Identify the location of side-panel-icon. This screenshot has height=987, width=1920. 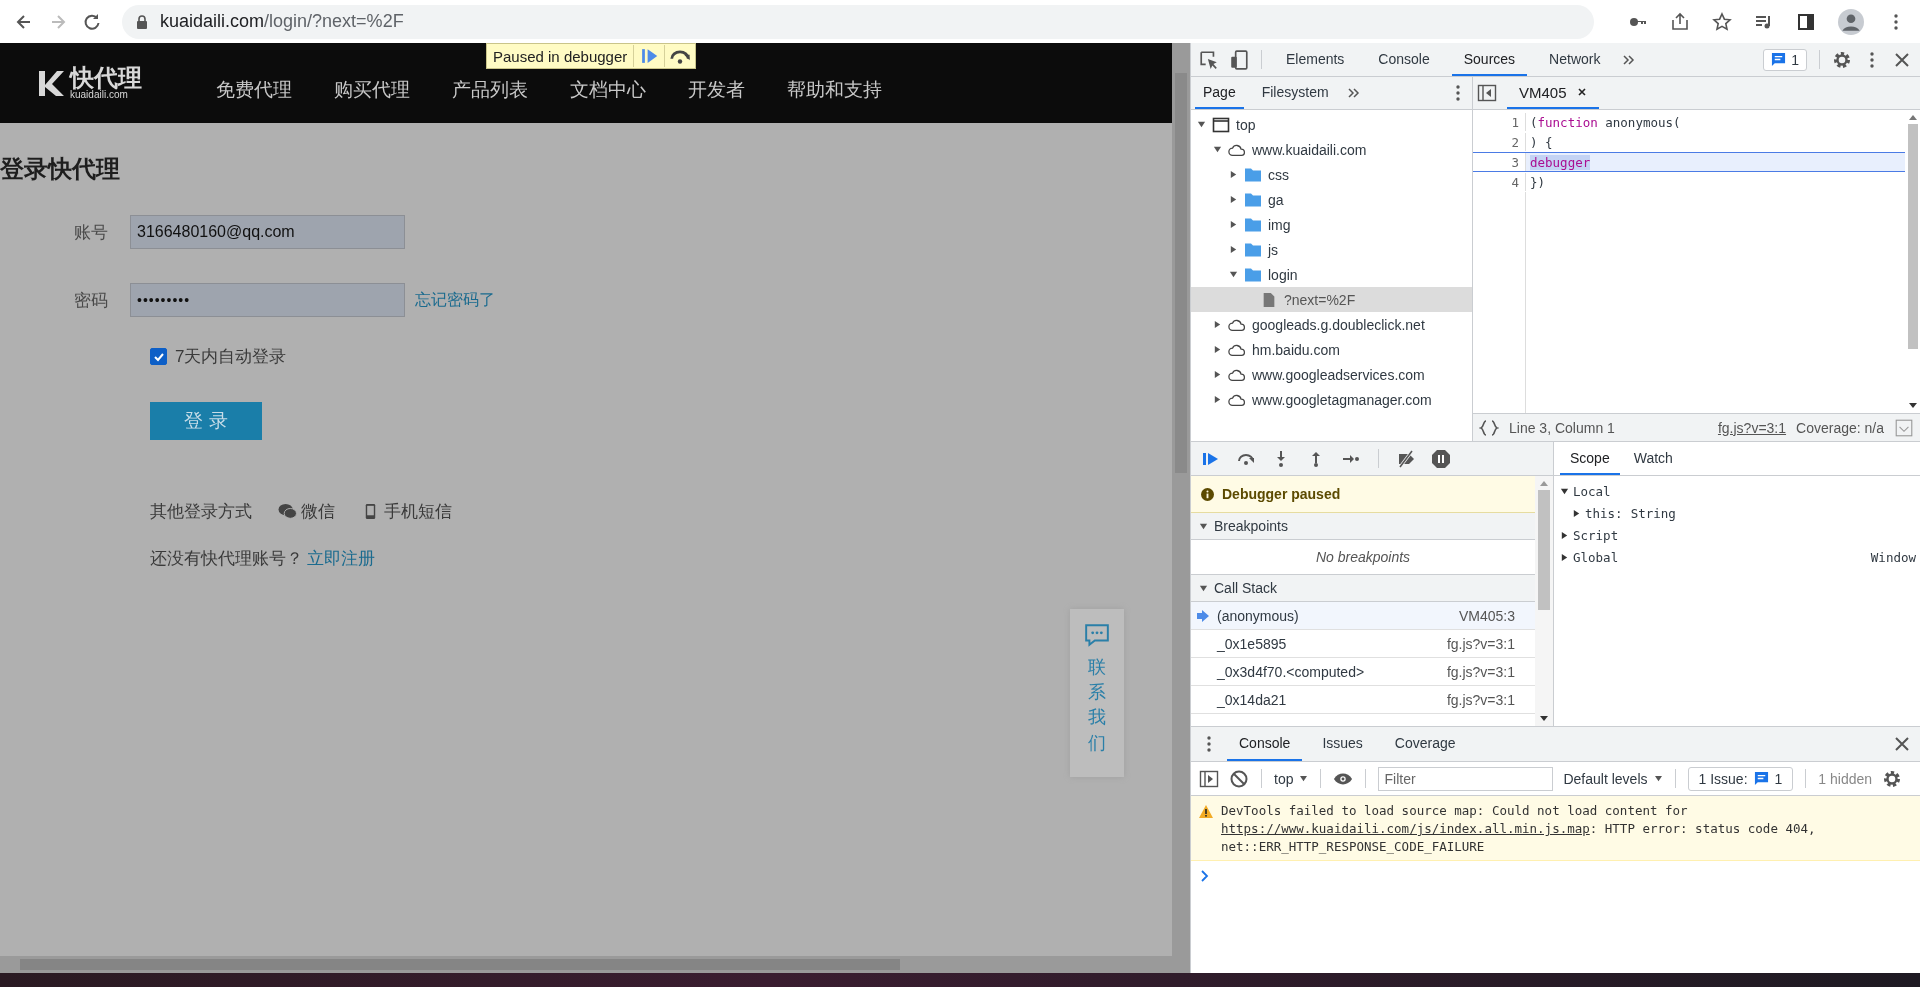
(1806, 21).